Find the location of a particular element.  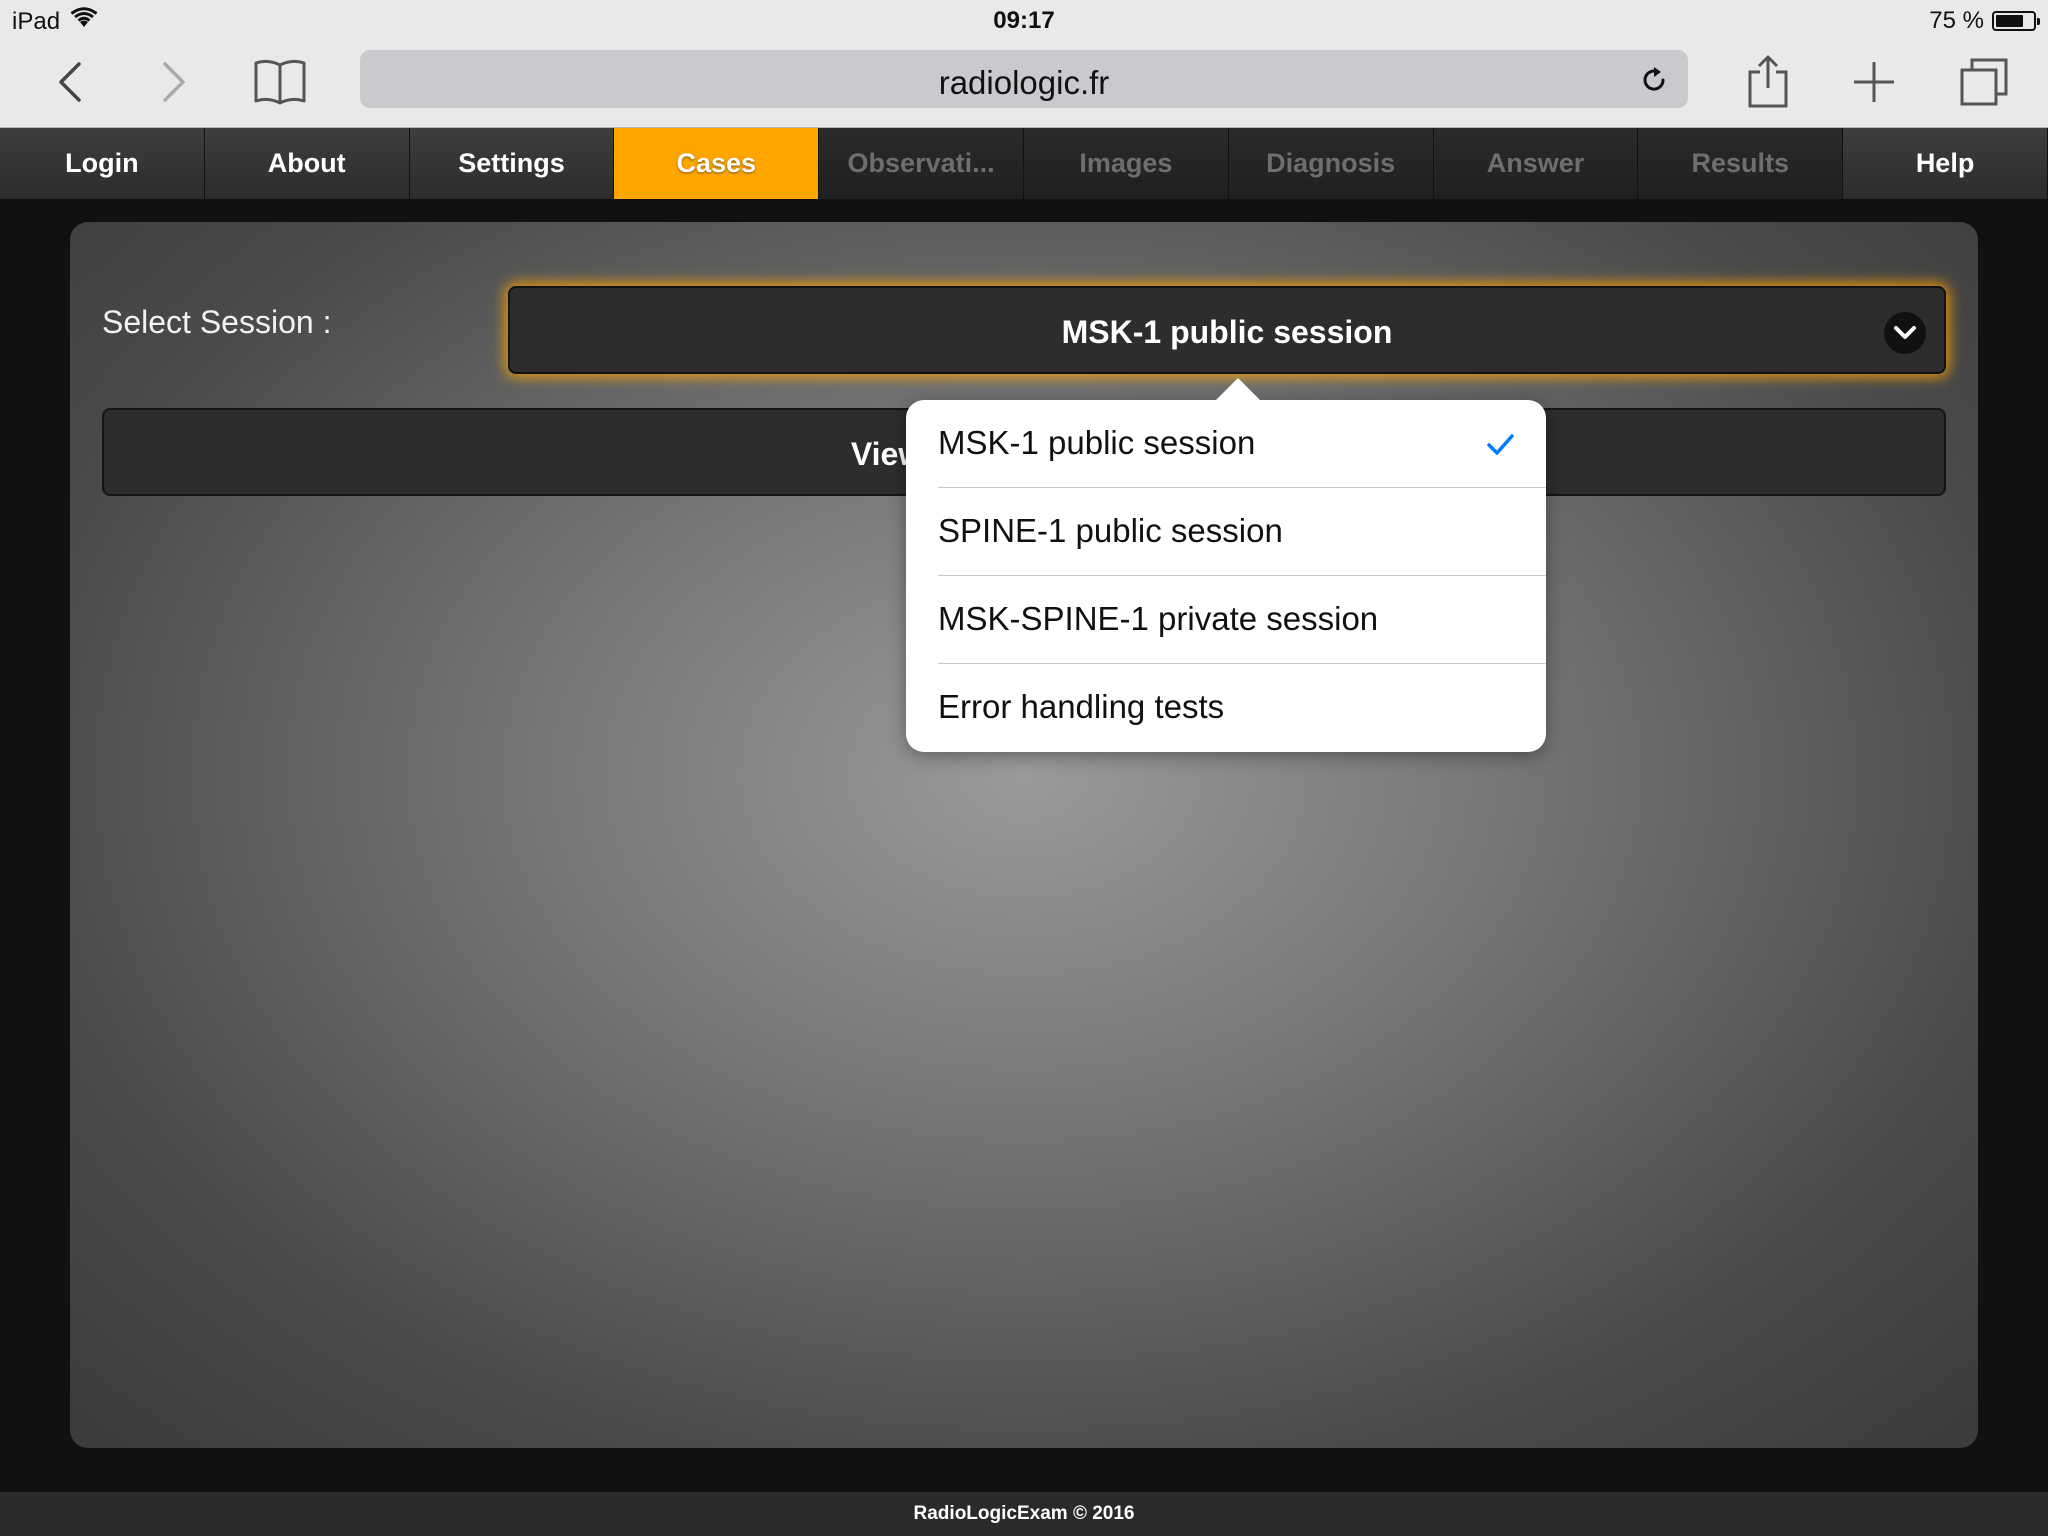

tab-images: Images is located at coordinates (1126, 163).